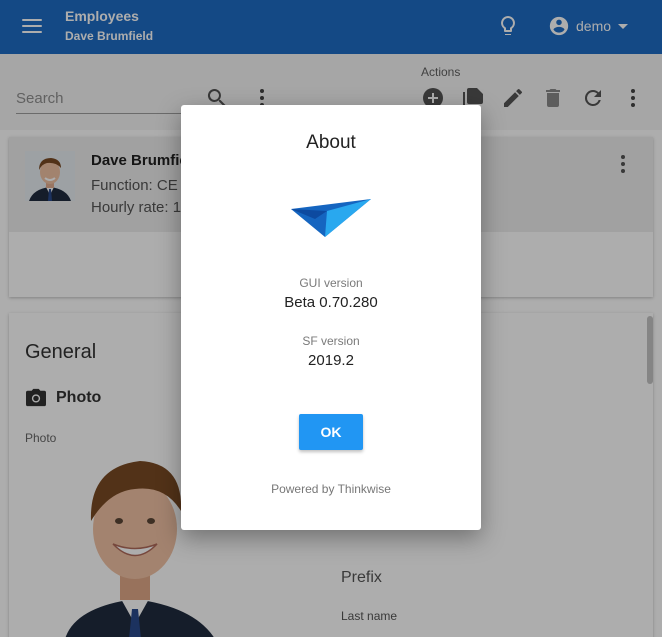  What do you see at coordinates (331, 432) in the screenshot?
I see `ok-button: OK` at bounding box center [331, 432].